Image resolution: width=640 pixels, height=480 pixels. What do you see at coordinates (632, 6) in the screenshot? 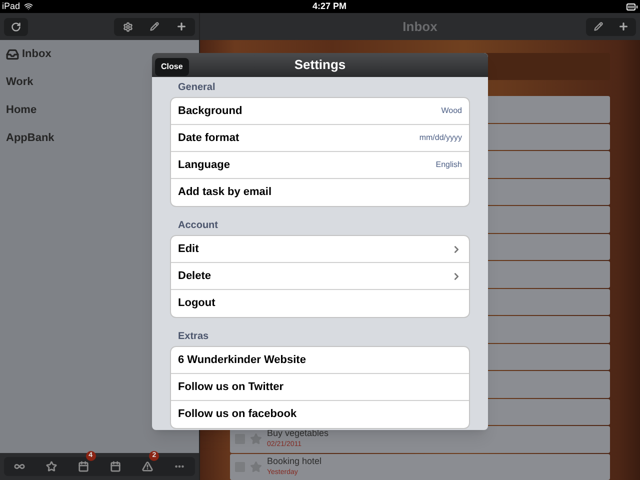
I see `battery-icon` at bounding box center [632, 6].